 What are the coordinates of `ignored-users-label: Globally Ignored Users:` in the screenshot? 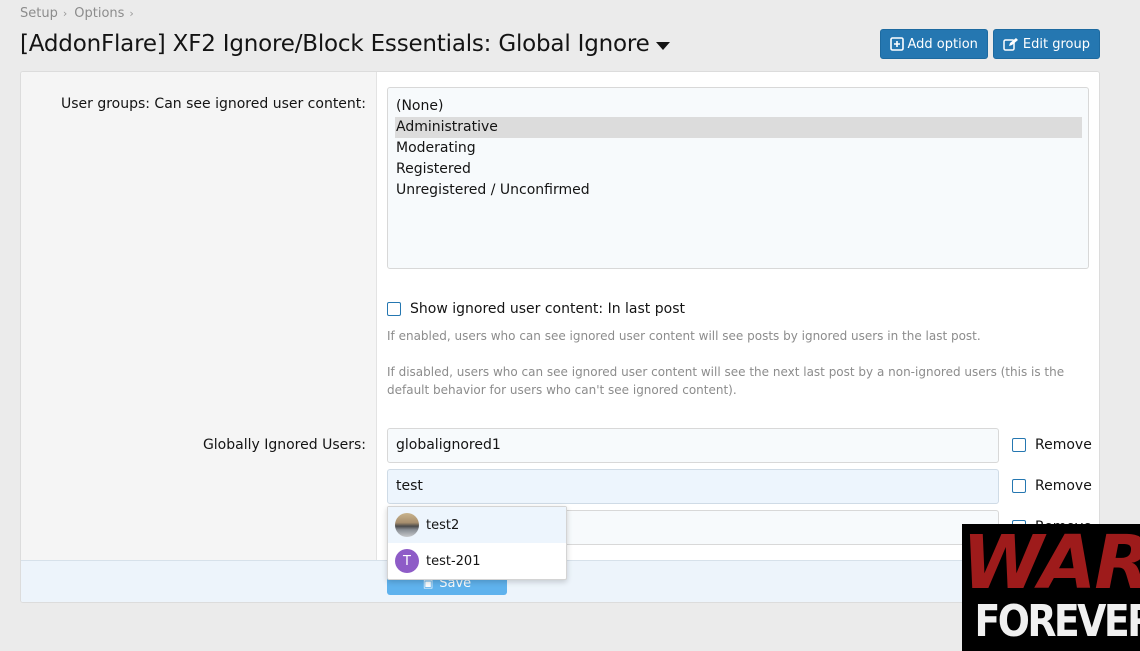 It's located at (284, 445).